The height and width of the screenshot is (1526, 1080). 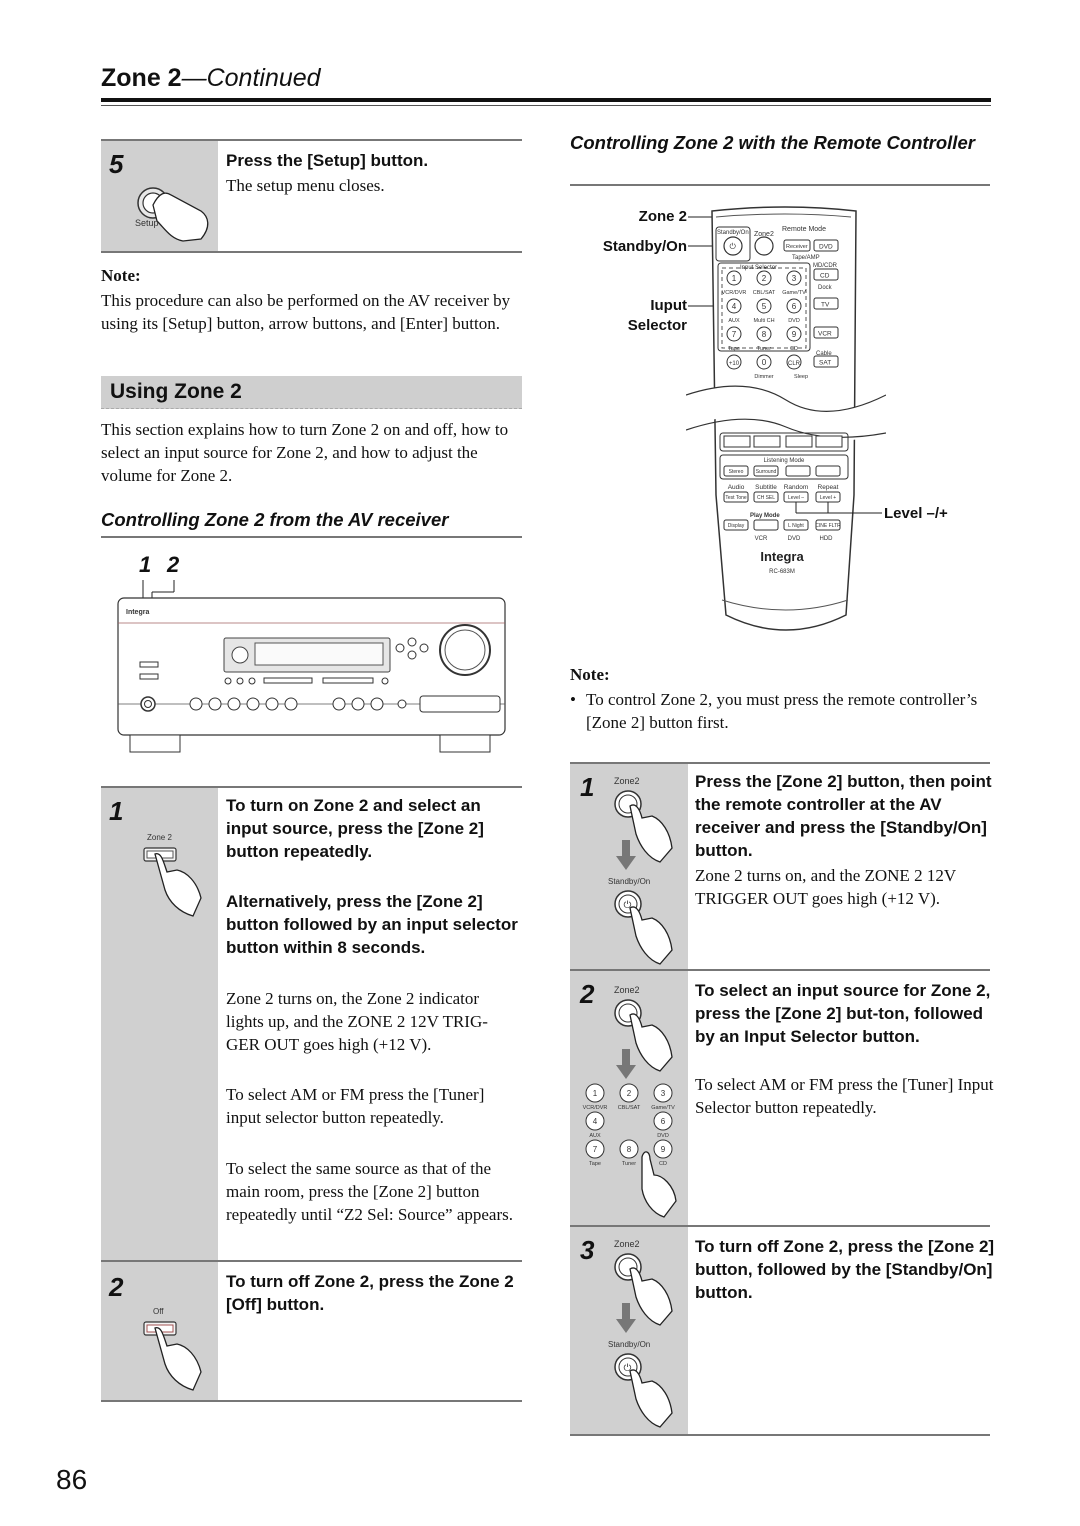 I want to click on step-5-result: The setup menu closes., so click(x=305, y=185).